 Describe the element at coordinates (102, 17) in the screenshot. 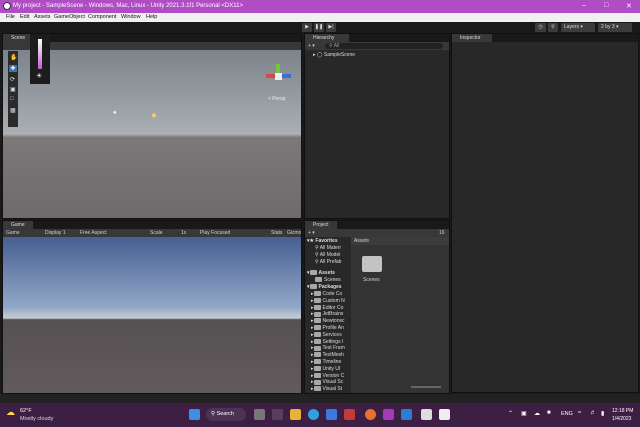

I see `menu-component: Component` at that location.